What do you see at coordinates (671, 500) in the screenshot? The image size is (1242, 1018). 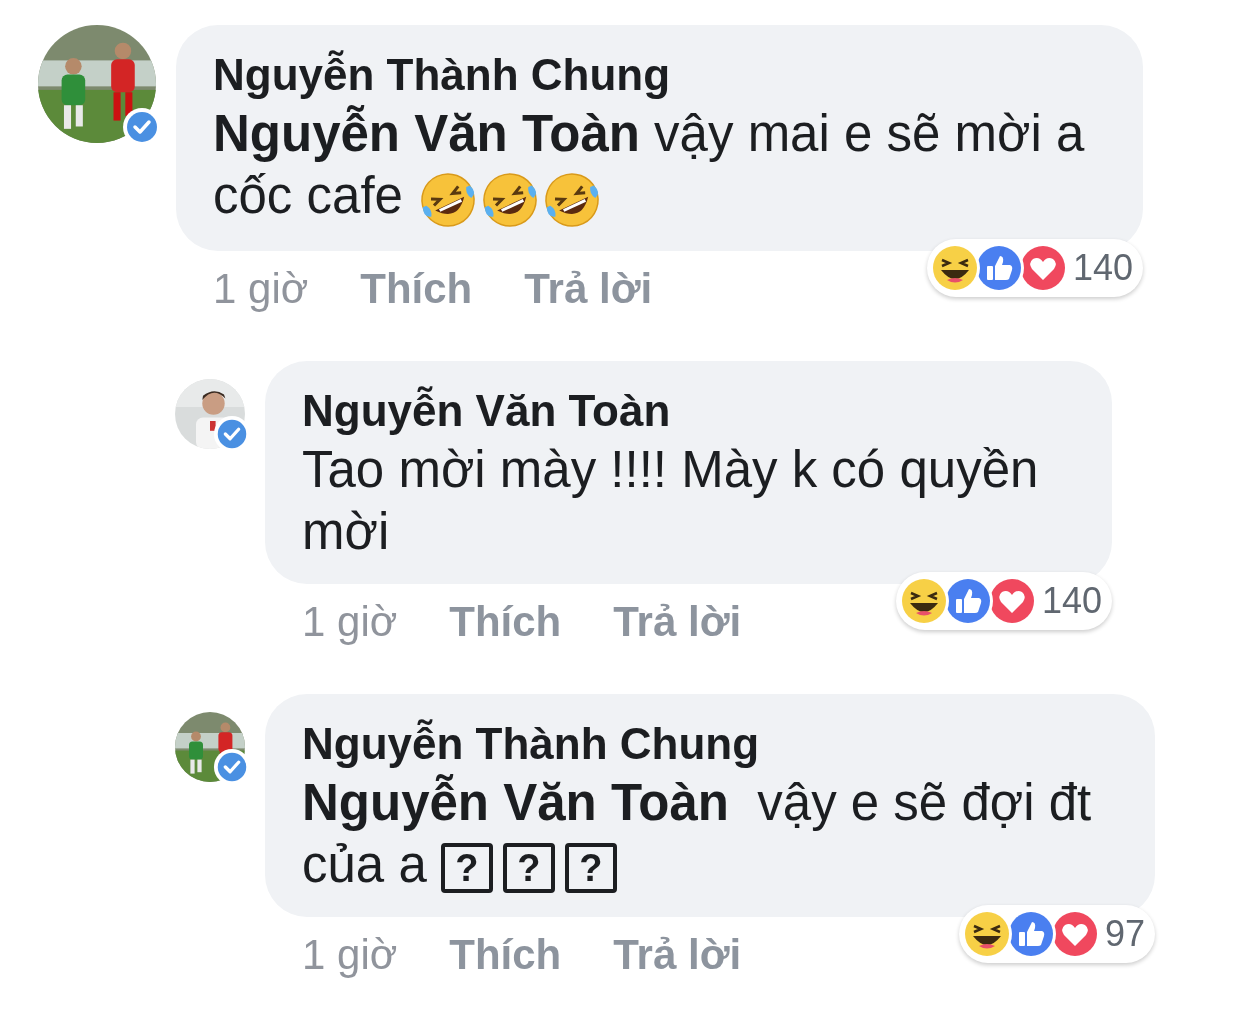 I see `comment-text: Tao mời mày !!!! Mày k có quyền mời` at bounding box center [671, 500].